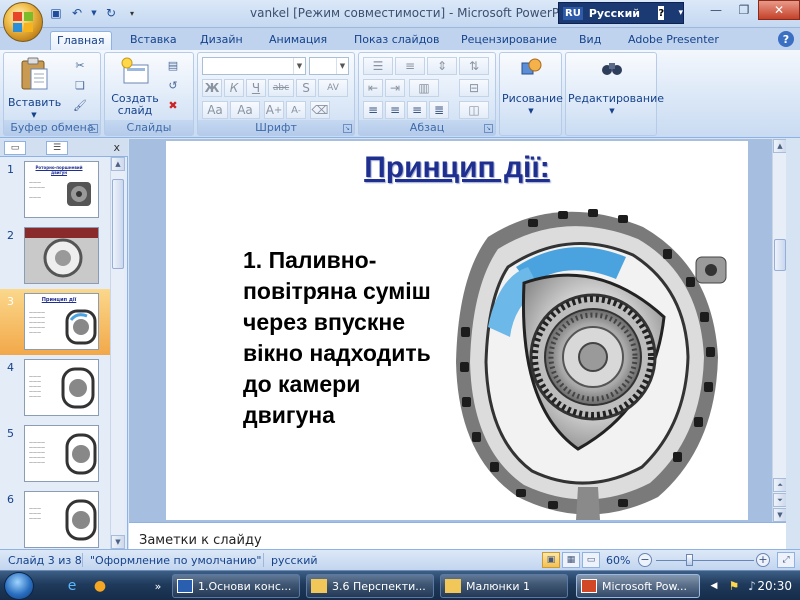 This screenshot has width=800, height=600. What do you see at coordinates (373, 110) in the screenshot?
I see `align-left-button: ≡` at bounding box center [373, 110].